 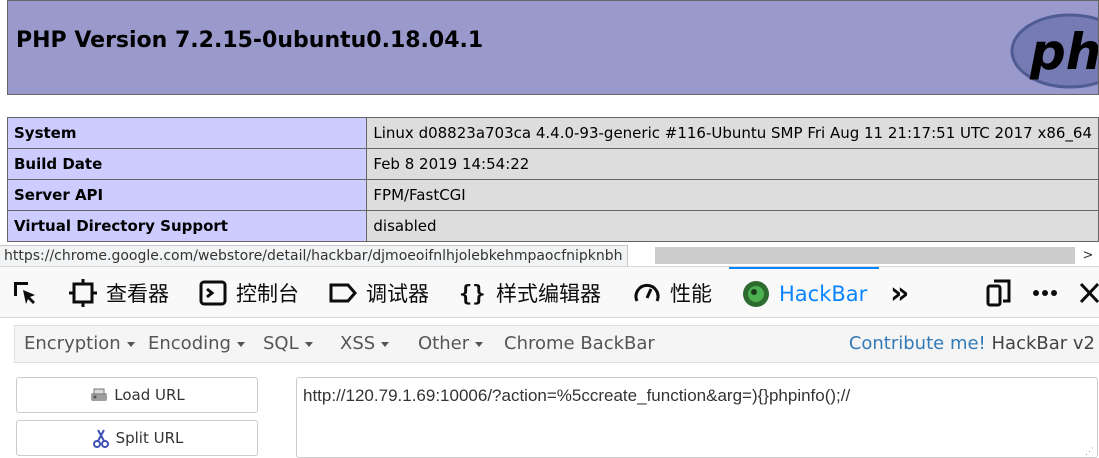 I want to click on contribute-area: Contribute me! HackBar v2, so click(x=972, y=344).